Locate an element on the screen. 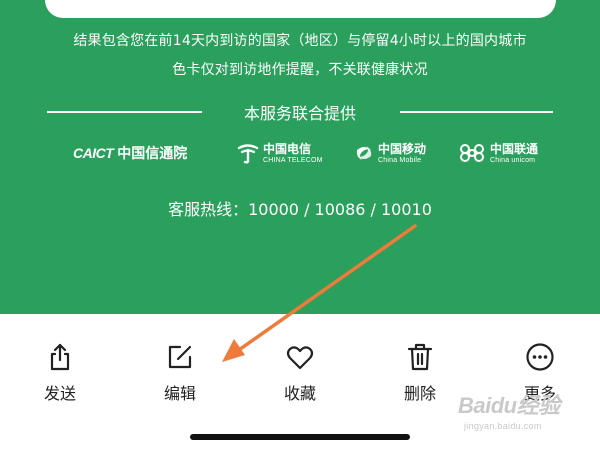  caict-name: 中国信通院 is located at coordinates (152, 154).